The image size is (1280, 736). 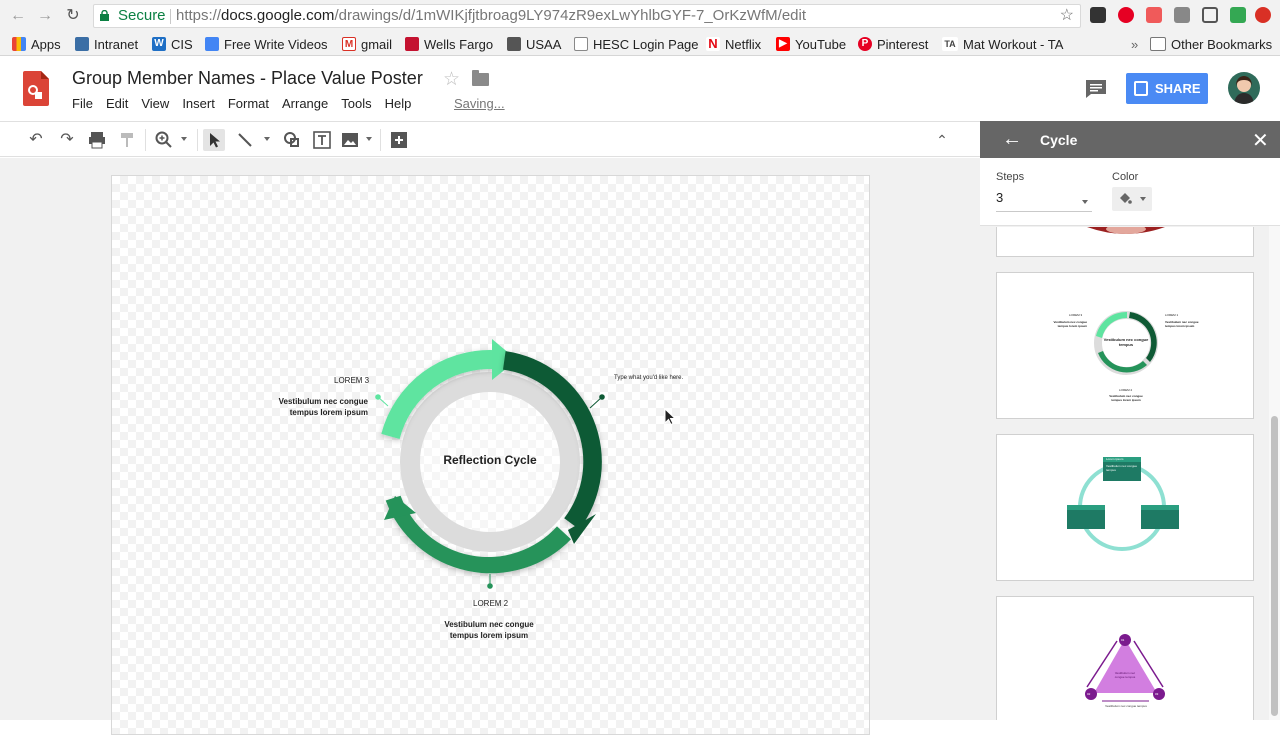 I want to click on drawings-logo-icon, so click(x=36, y=88).